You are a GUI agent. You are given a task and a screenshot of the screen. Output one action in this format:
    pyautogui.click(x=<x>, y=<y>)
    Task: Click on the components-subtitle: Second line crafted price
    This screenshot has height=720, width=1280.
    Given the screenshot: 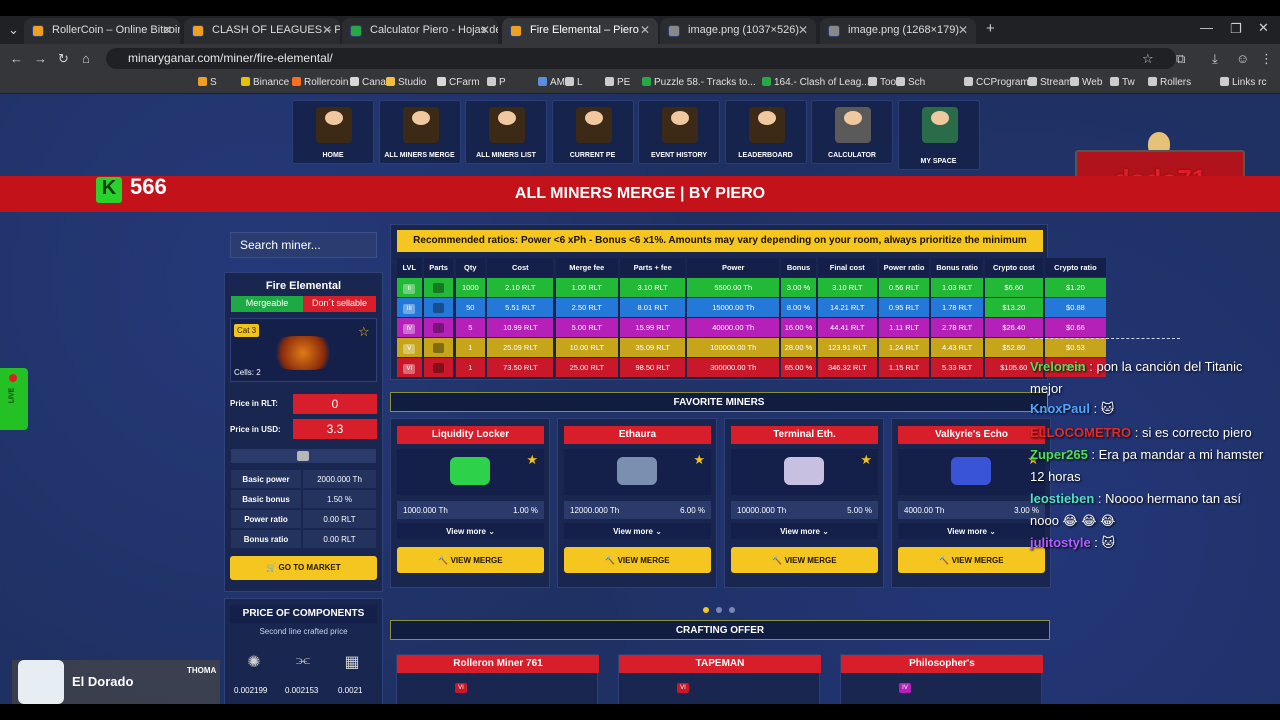 What is the action you would take?
    pyautogui.click(x=303, y=631)
    